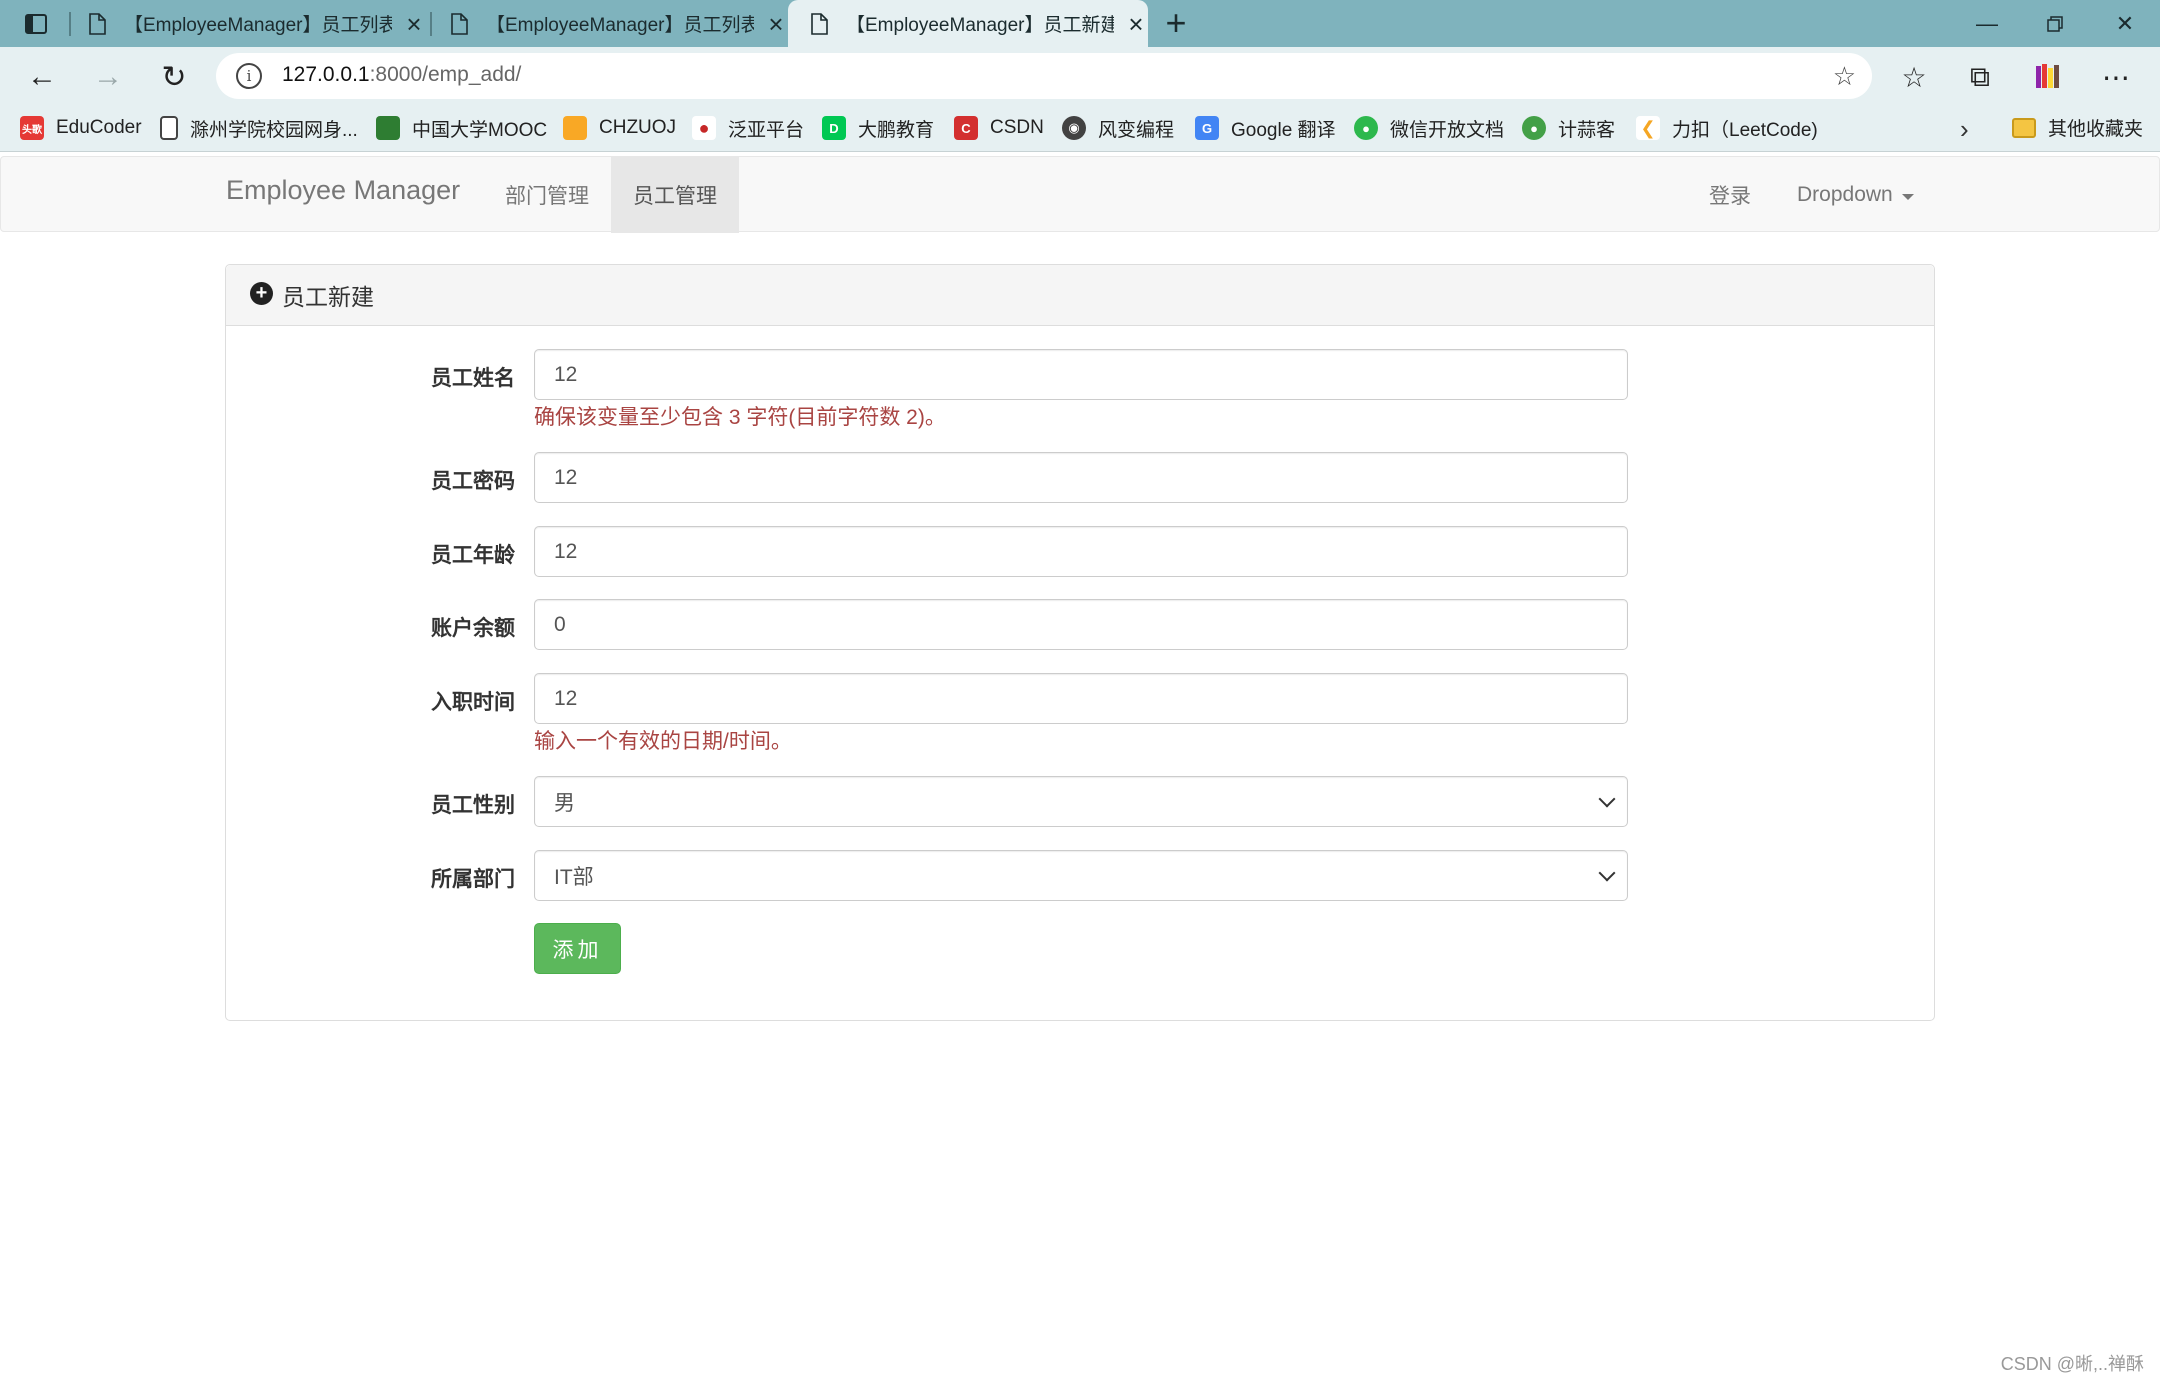  Describe the element at coordinates (473, 702) in the screenshot. I see `field-label: 入职时间` at that location.